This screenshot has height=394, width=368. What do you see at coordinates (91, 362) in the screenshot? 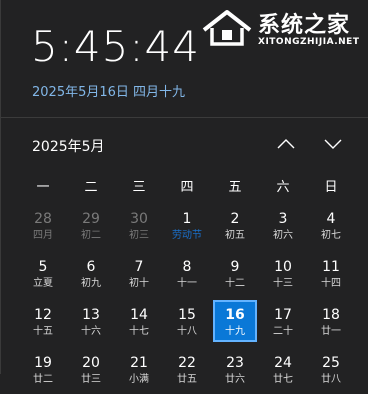
I see `day-number: 20` at bounding box center [91, 362].